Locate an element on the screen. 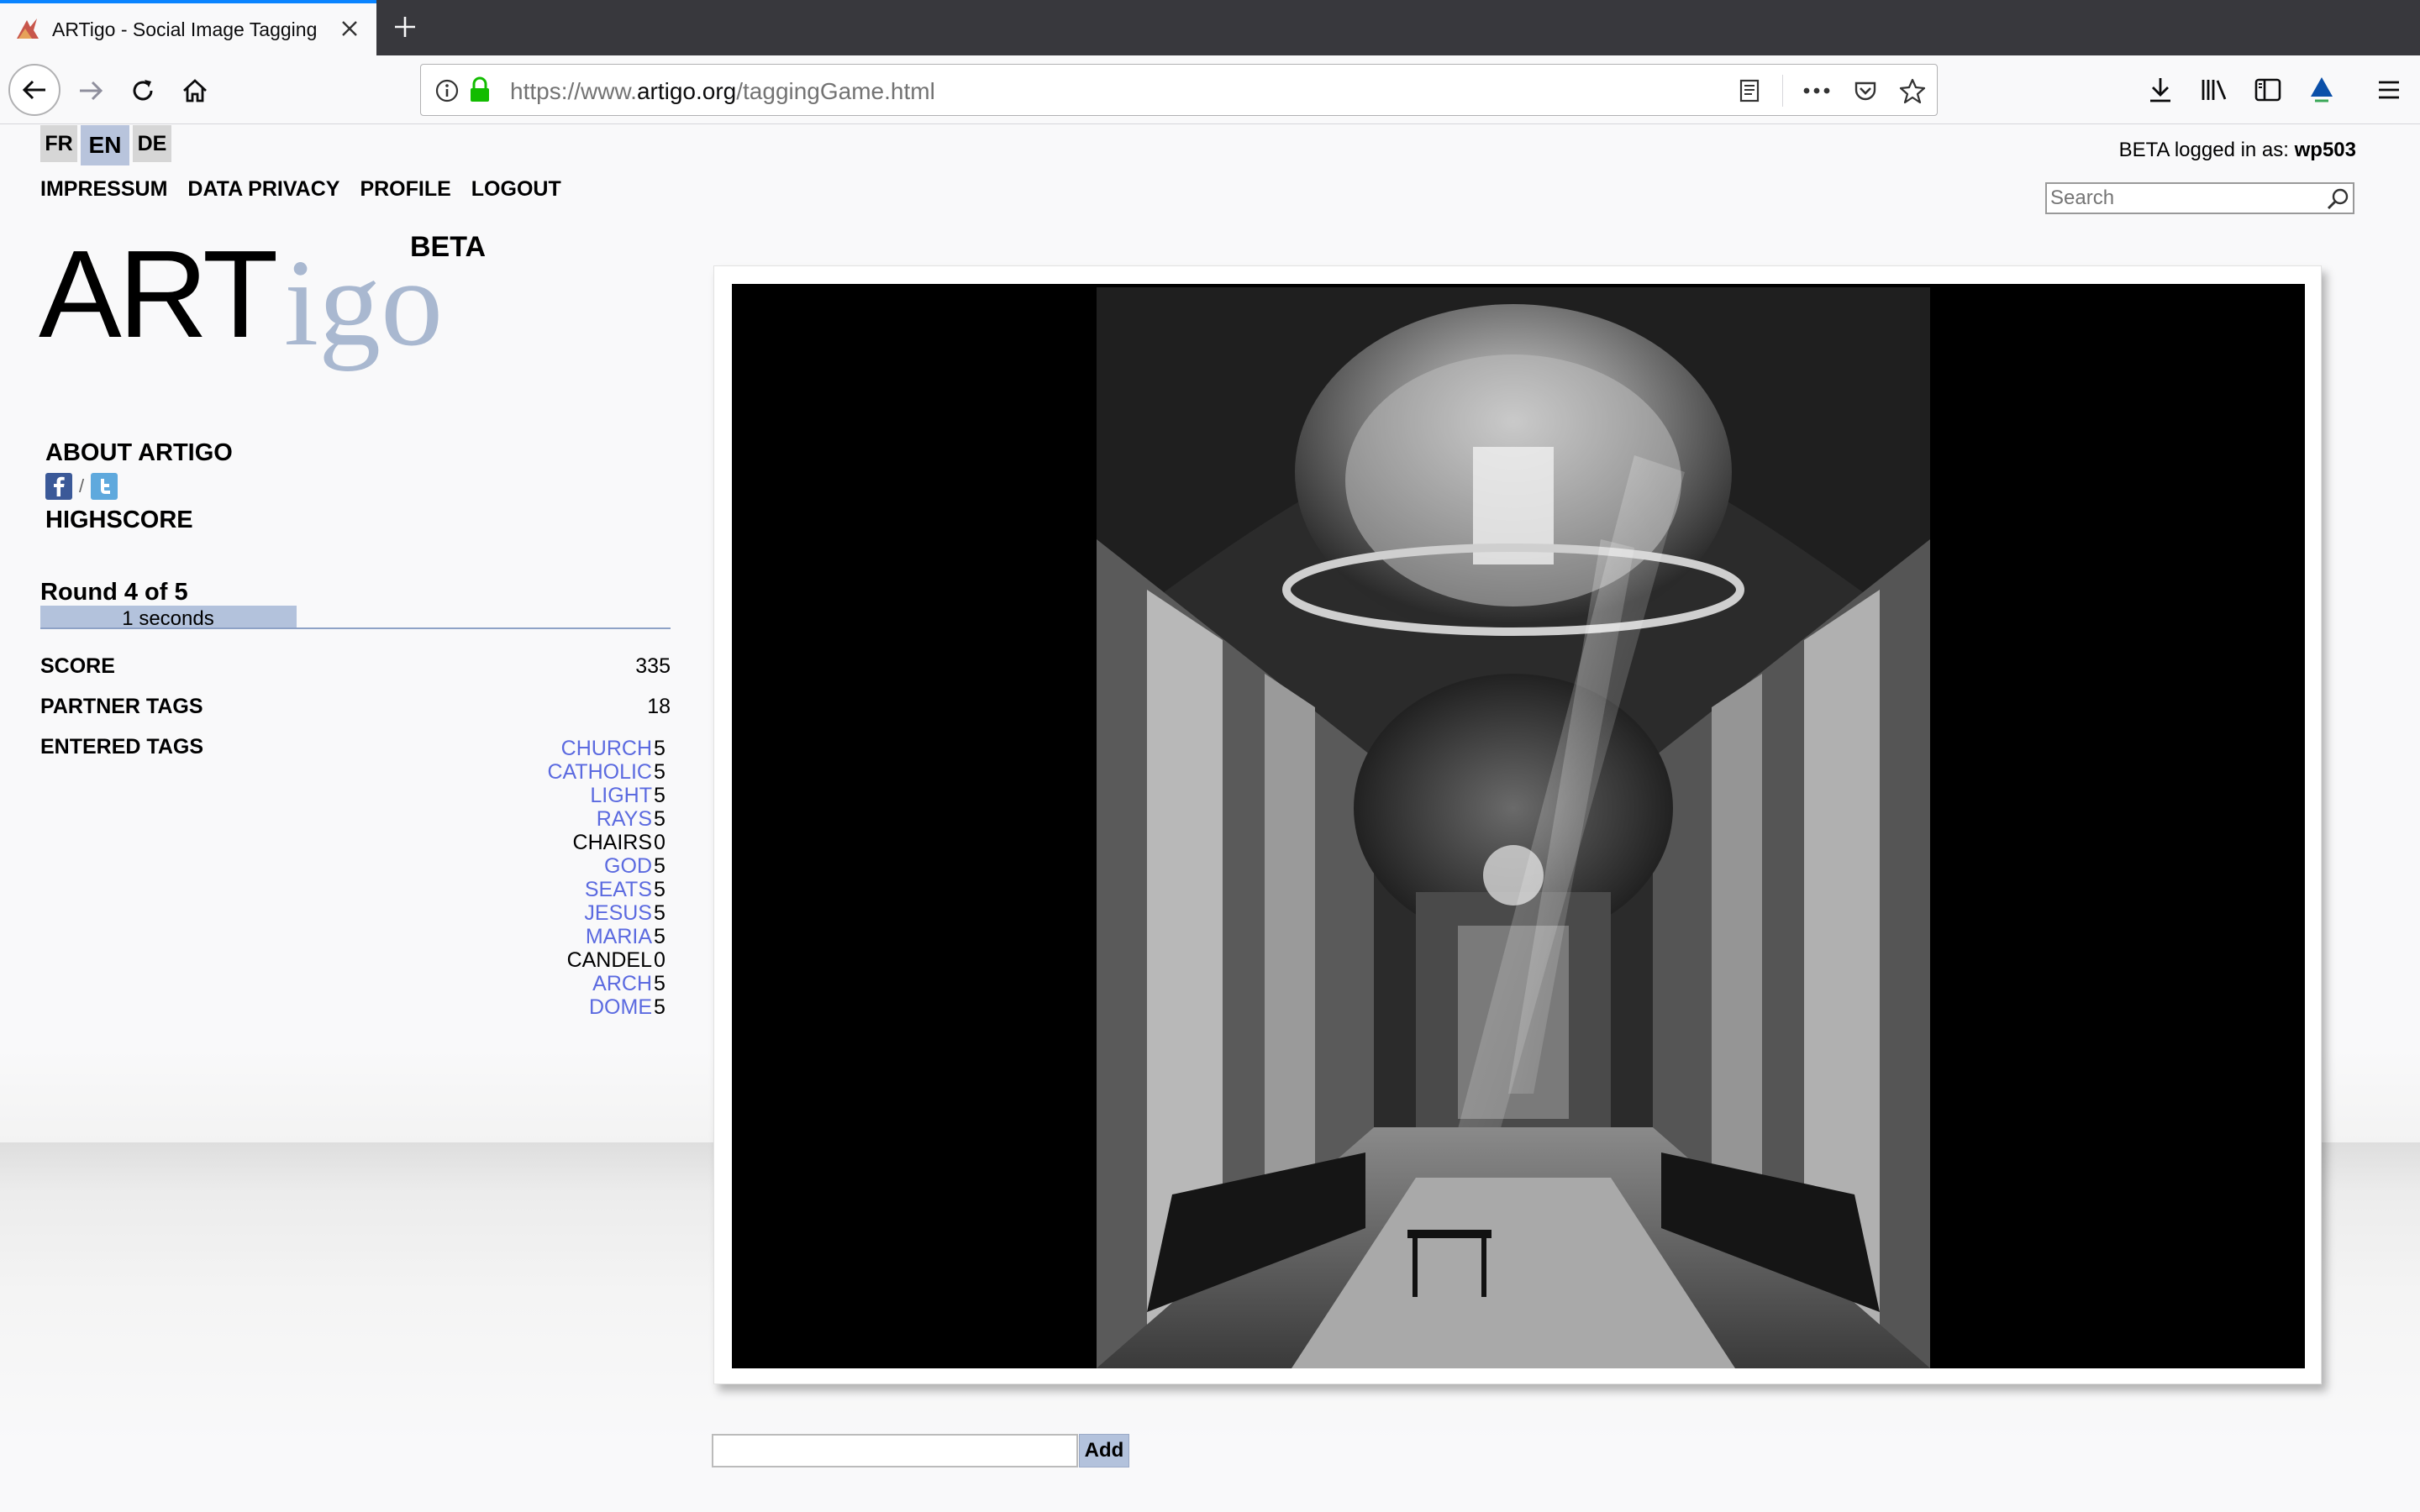 This screenshot has width=2420, height=1512. info-circle-icon is located at coordinates (447, 90).